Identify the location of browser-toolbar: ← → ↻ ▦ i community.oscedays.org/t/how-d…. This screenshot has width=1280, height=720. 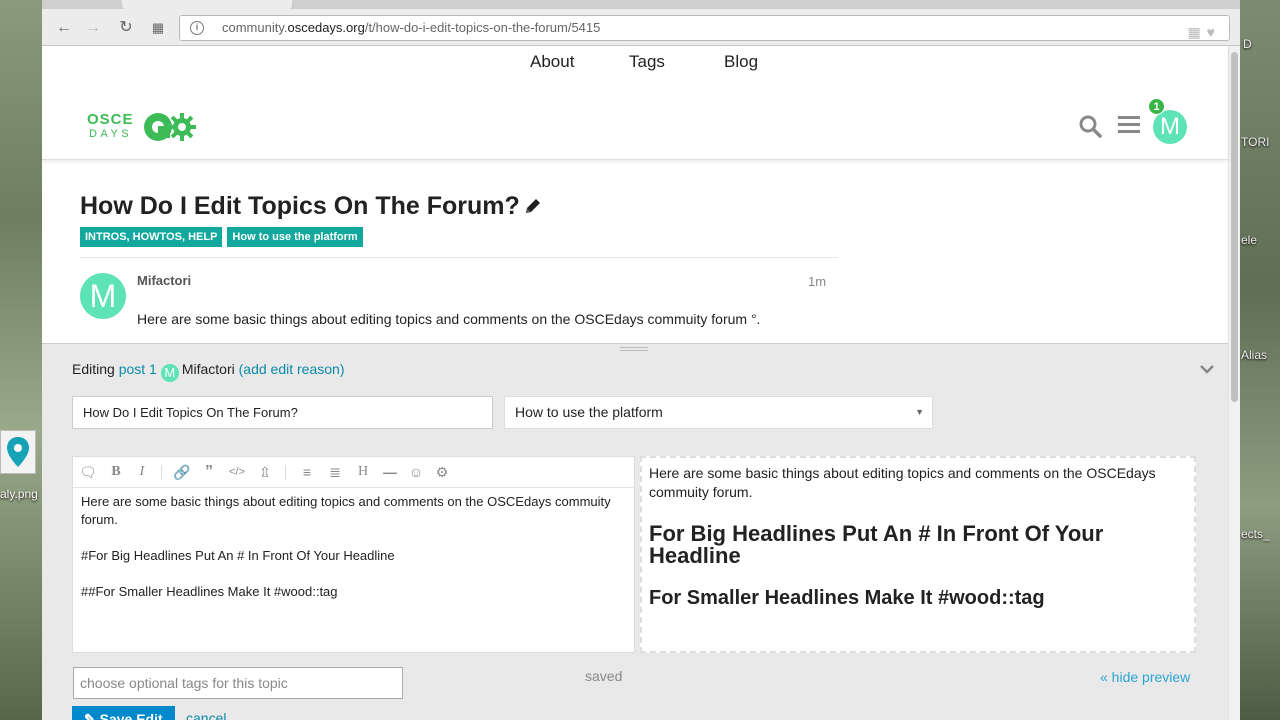
(641, 23).